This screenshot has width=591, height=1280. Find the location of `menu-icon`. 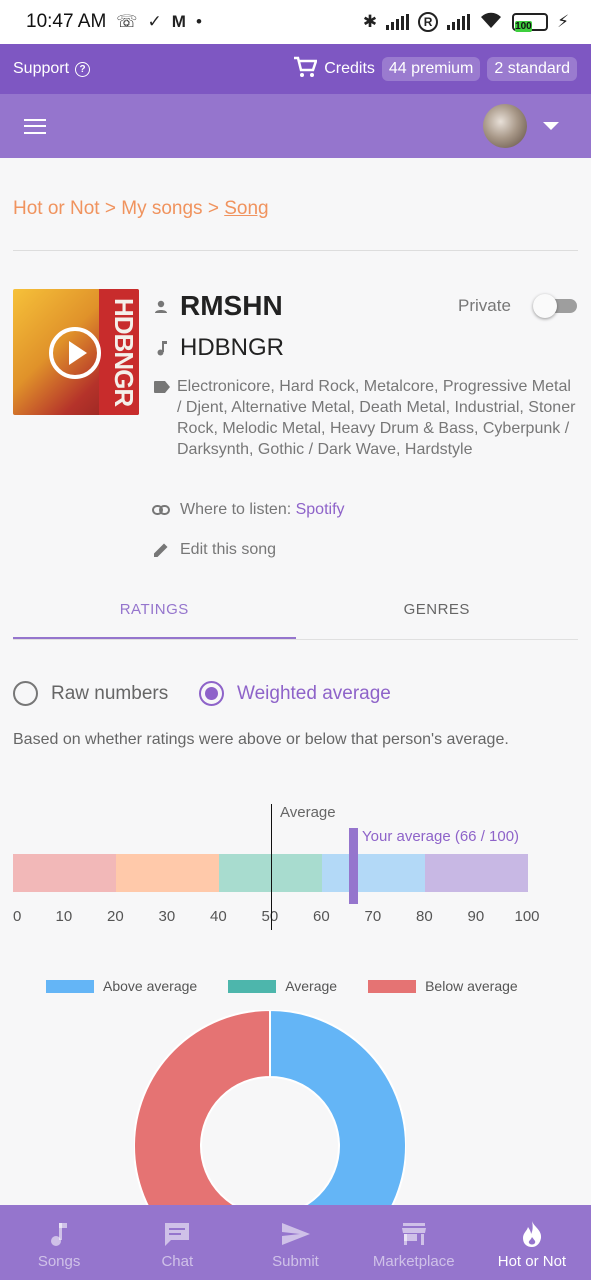

menu-icon is located at coordinates (35, 126).